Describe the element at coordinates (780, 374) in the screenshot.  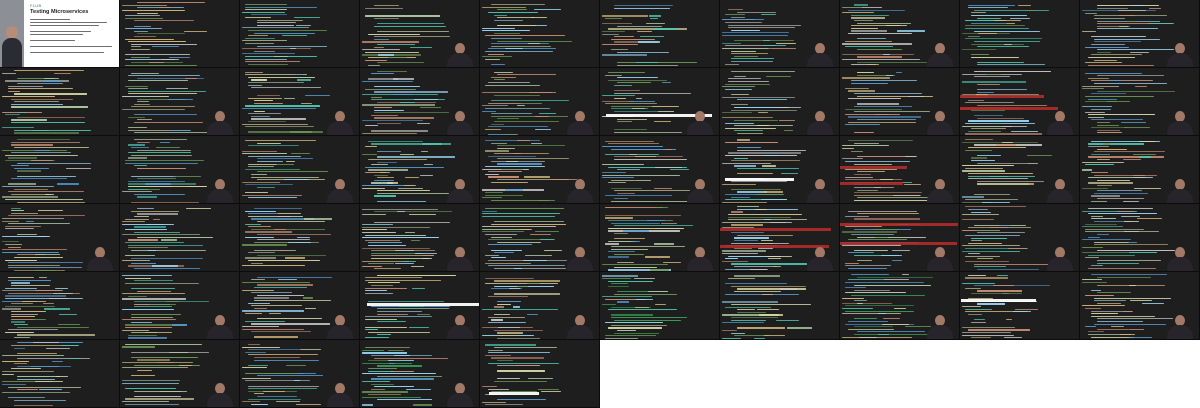
I see `empty-cell` at that location.